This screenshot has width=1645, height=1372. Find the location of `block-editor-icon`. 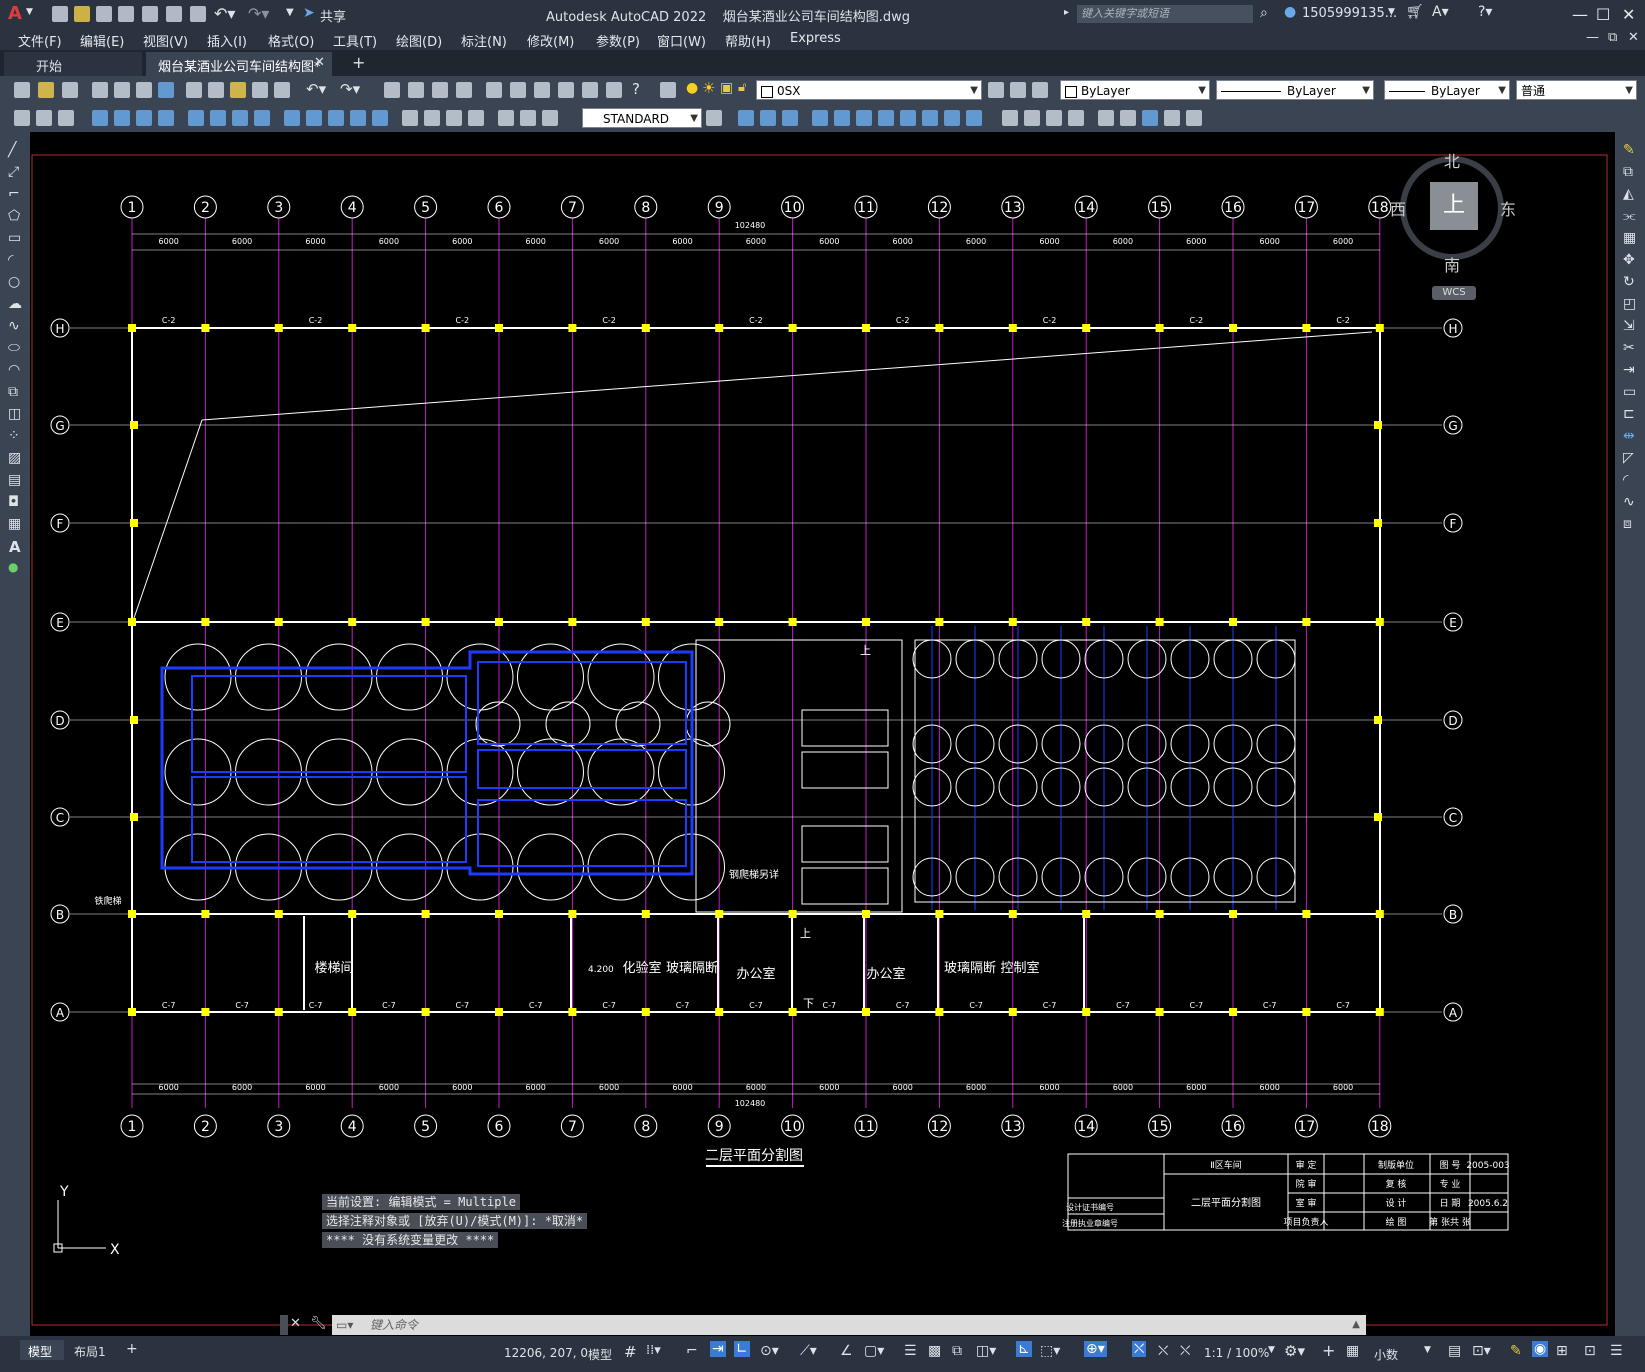

block-editor-icon is located at coordinates (282, 90).